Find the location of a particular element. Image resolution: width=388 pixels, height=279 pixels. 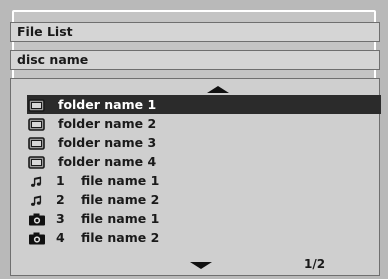

page-indicator: 1/2 is located at coordinates (315, 264).